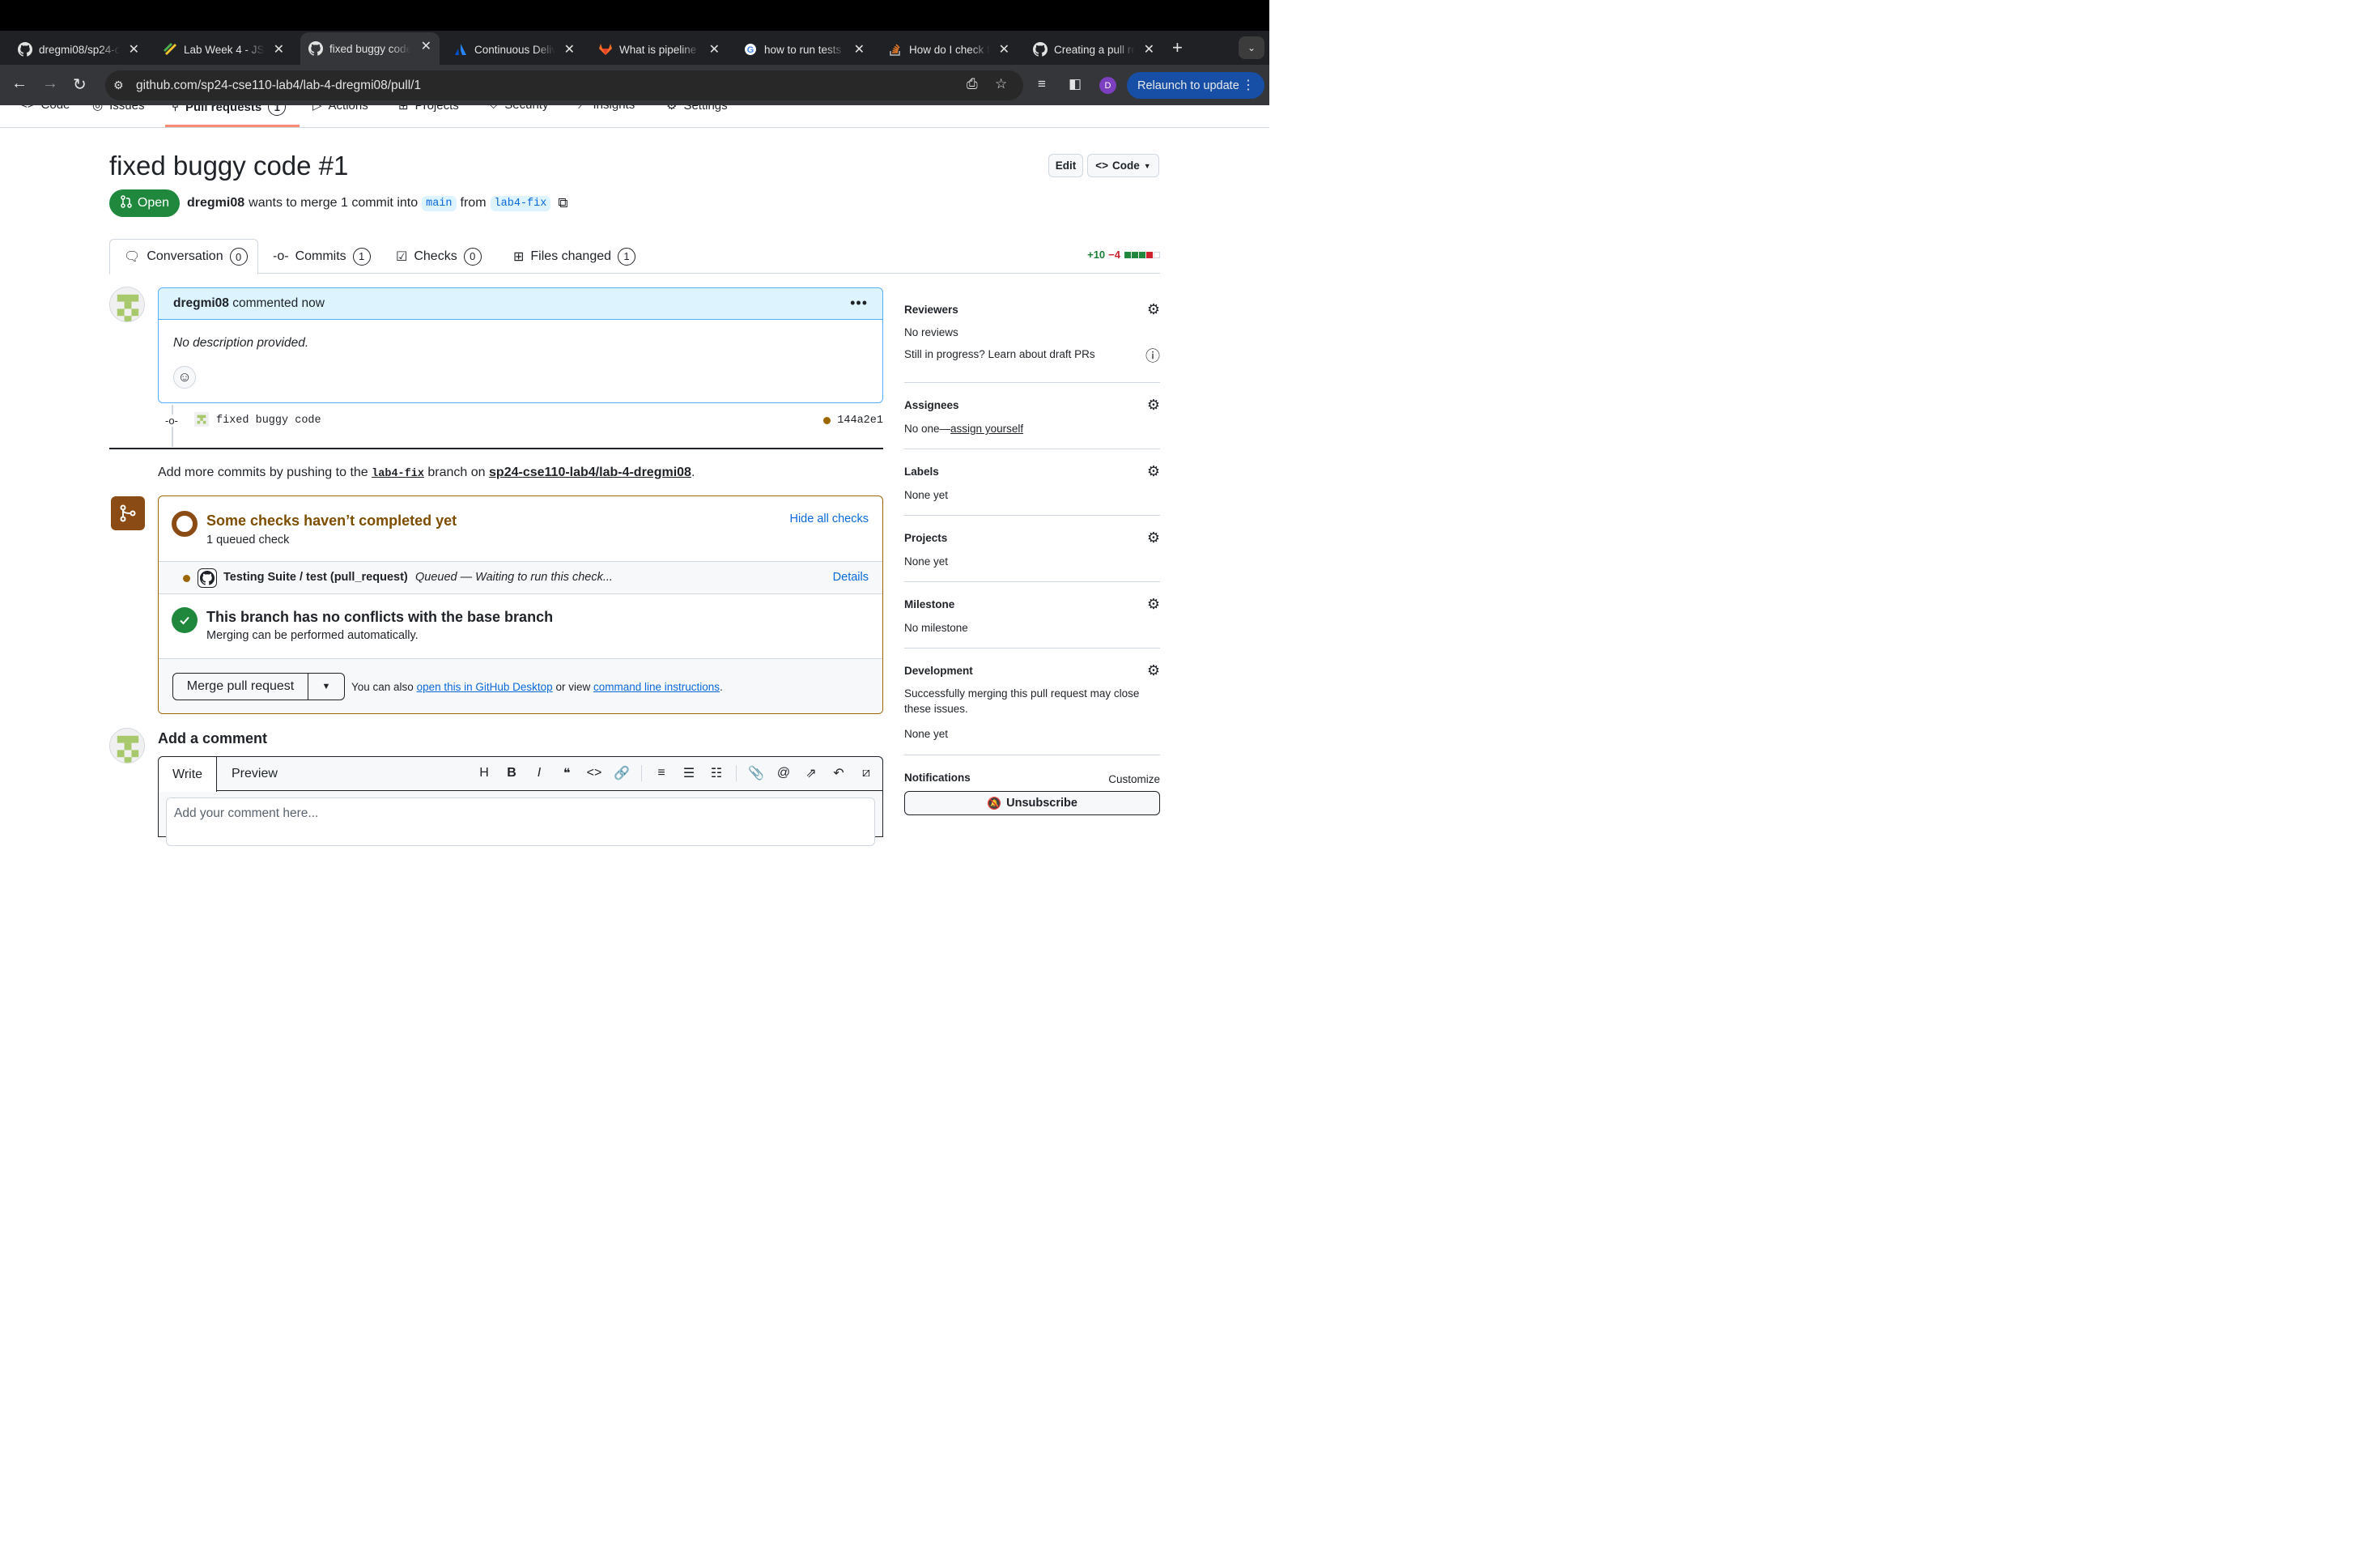 The height and width of the screenshot is (1548, 2380). Describe the element at coordinates (1251, 48) in the screenshot. I see `tab-search-chevron-icon: ⌄` at that location.